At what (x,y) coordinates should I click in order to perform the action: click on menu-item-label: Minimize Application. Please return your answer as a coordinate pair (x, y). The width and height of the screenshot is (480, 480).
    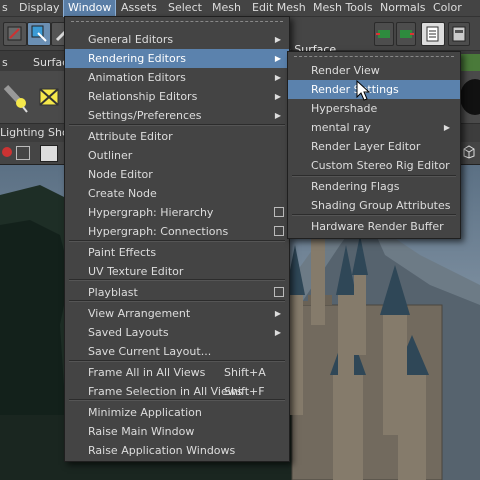
    Looking at the image, I should click on (145, 412).